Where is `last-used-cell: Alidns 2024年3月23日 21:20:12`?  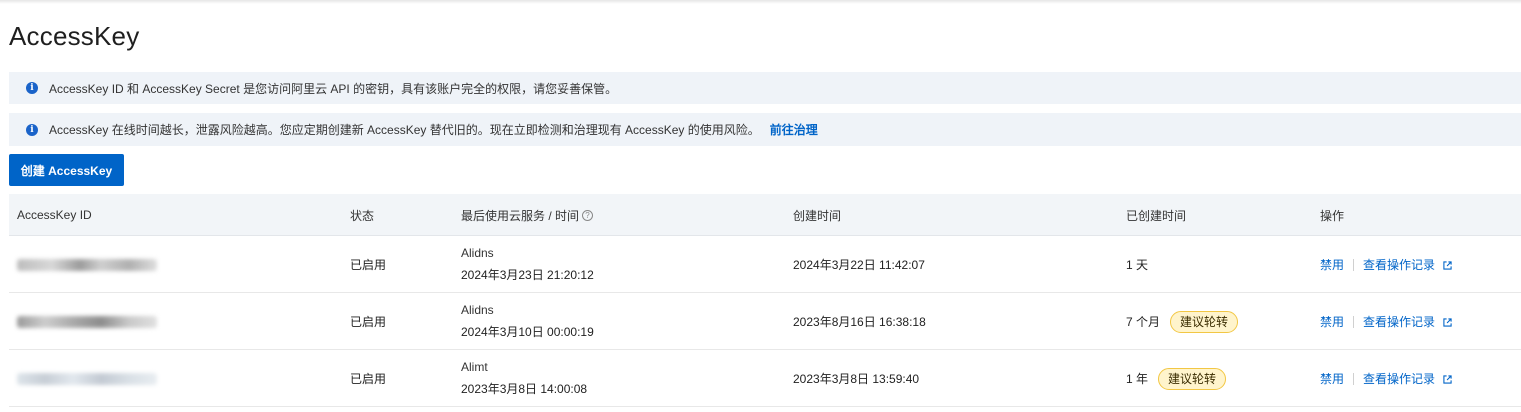 last-used-cell: Alidns 2024年3月23日 21:20:12 is located at coordinates (527, 264).